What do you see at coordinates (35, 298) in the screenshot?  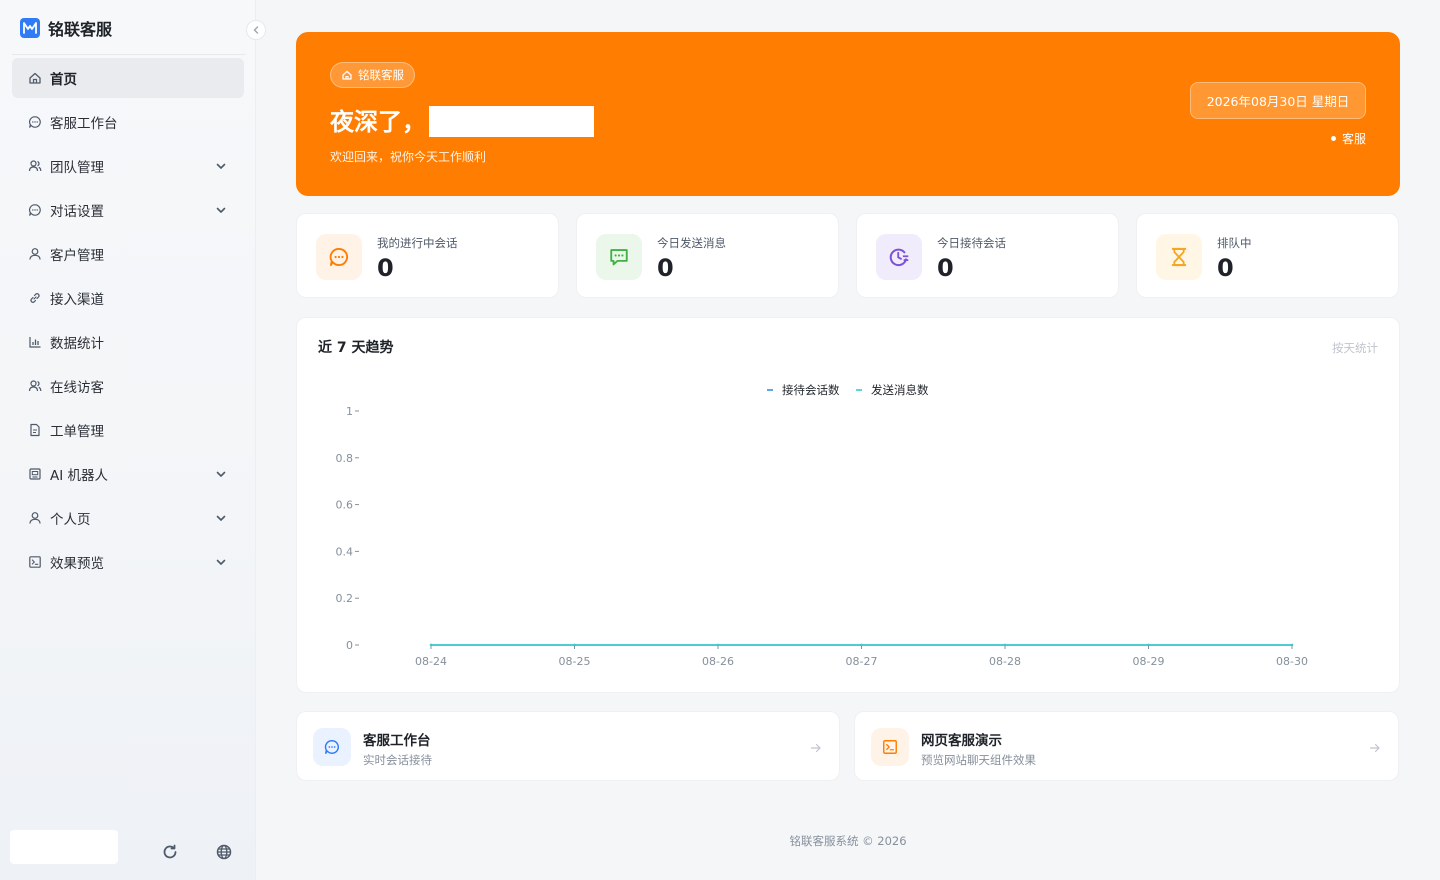 I see `link-icon` at bounding box center [35, 298].